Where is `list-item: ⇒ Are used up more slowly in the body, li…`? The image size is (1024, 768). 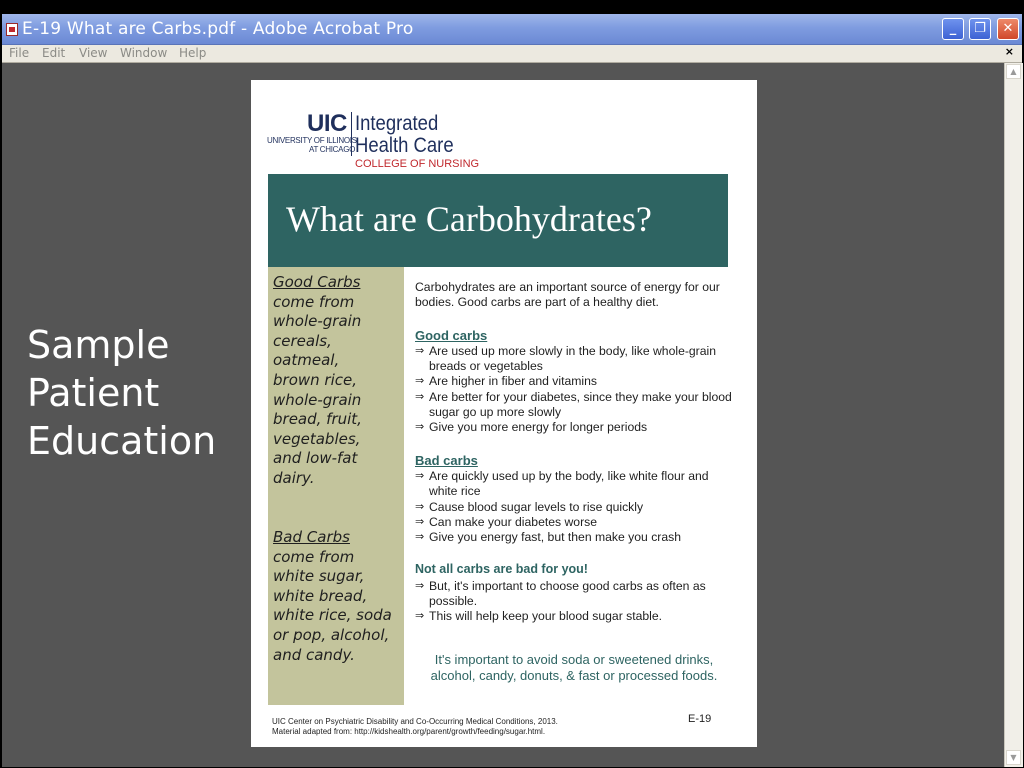
list-item: ⇒ Are used up more slowly in the body, li… is located at coordinates (576, 359).